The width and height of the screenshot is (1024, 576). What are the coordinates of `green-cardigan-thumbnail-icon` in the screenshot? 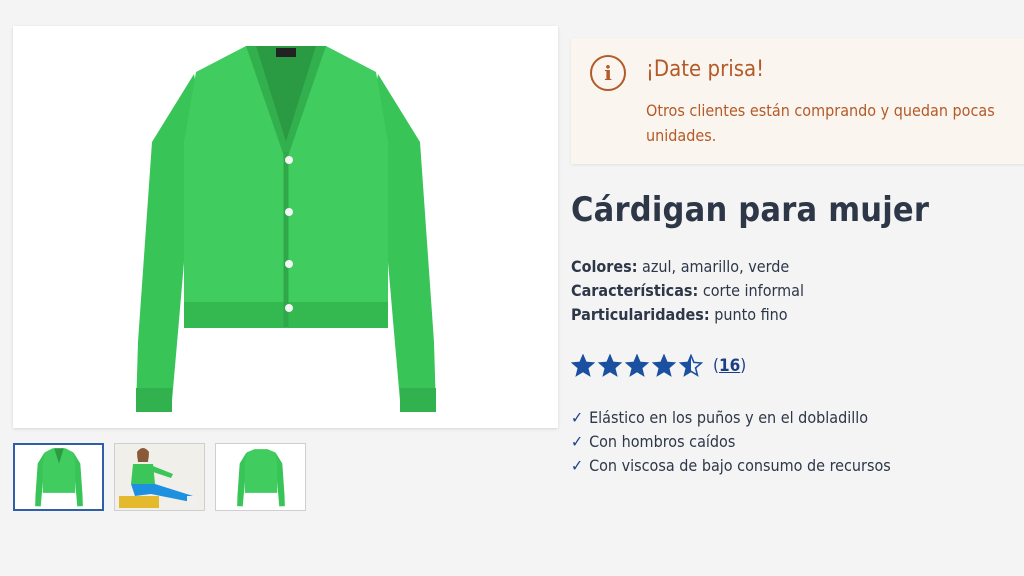 It's located at (58, 477).